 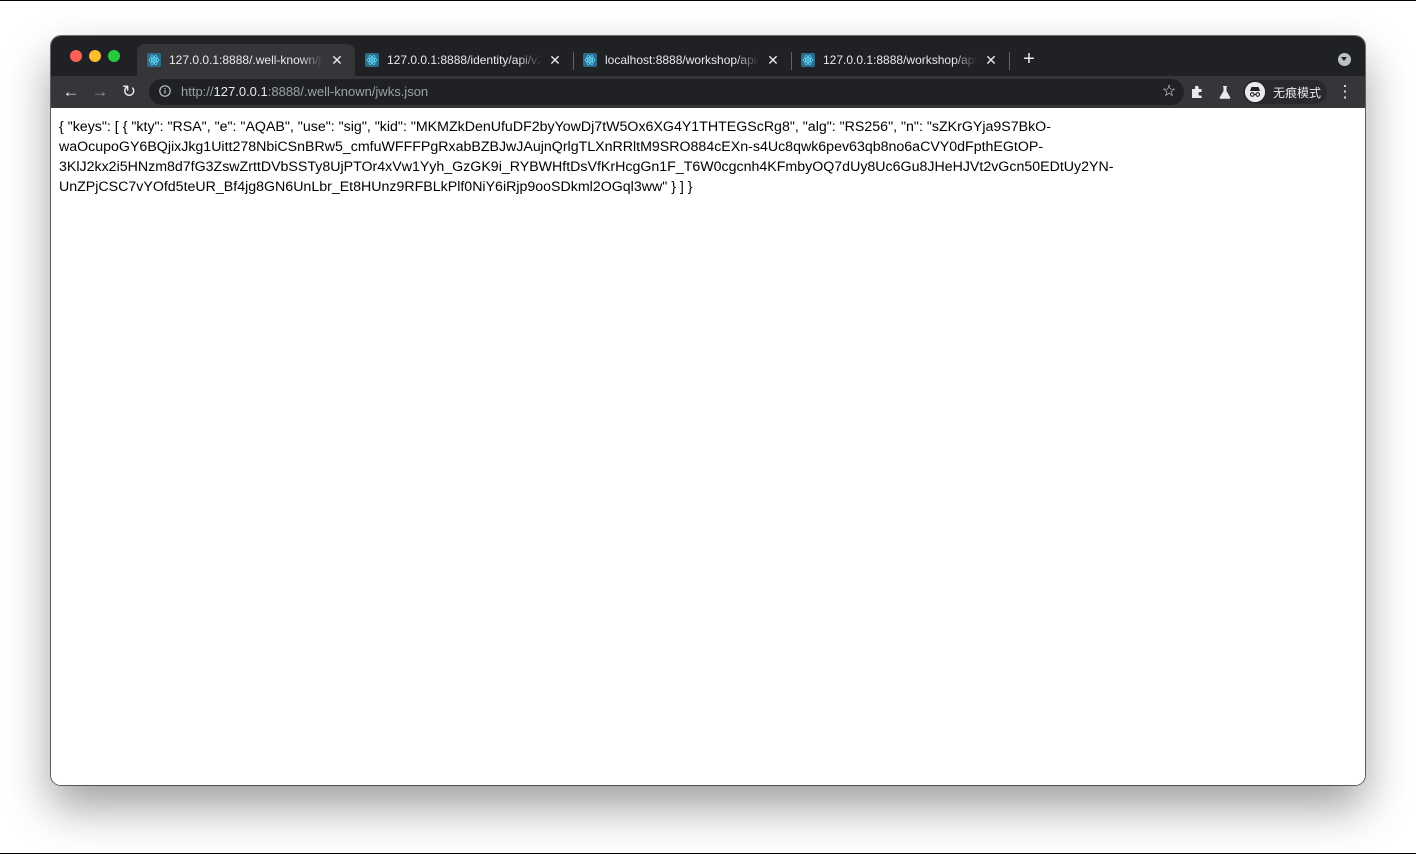 I want to click on tab-title: 127.0.0.1:8888/identity/api/v2/, so click(x=464, y=60).